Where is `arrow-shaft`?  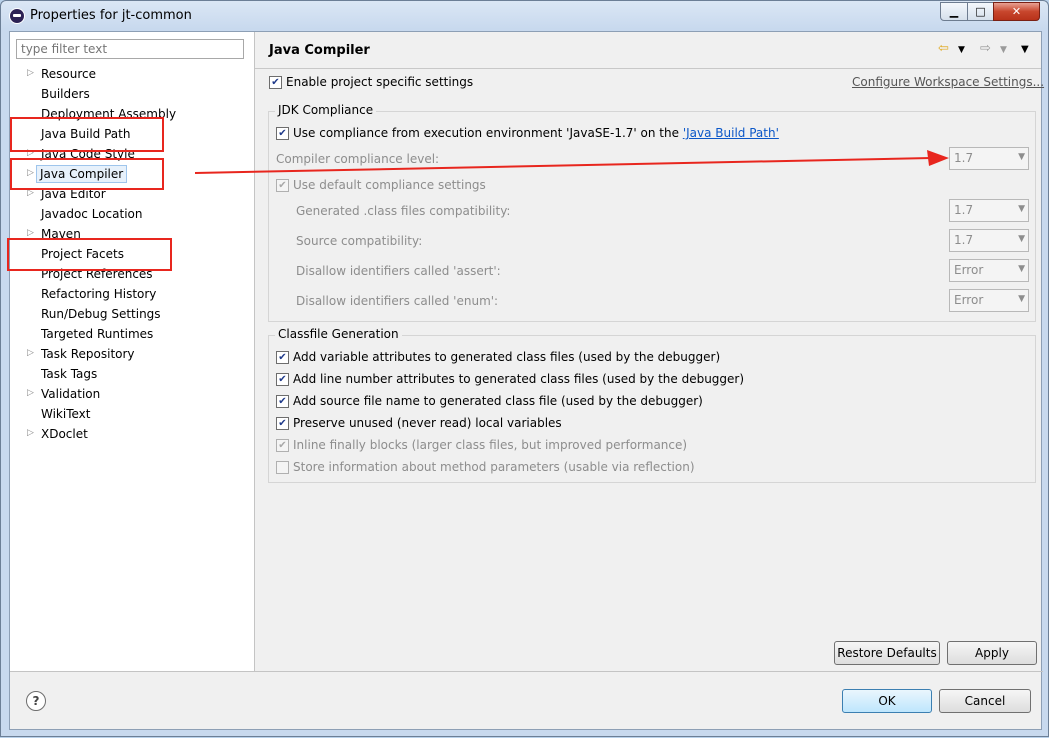 arrow-shaft is located at coordinates (563, 165).